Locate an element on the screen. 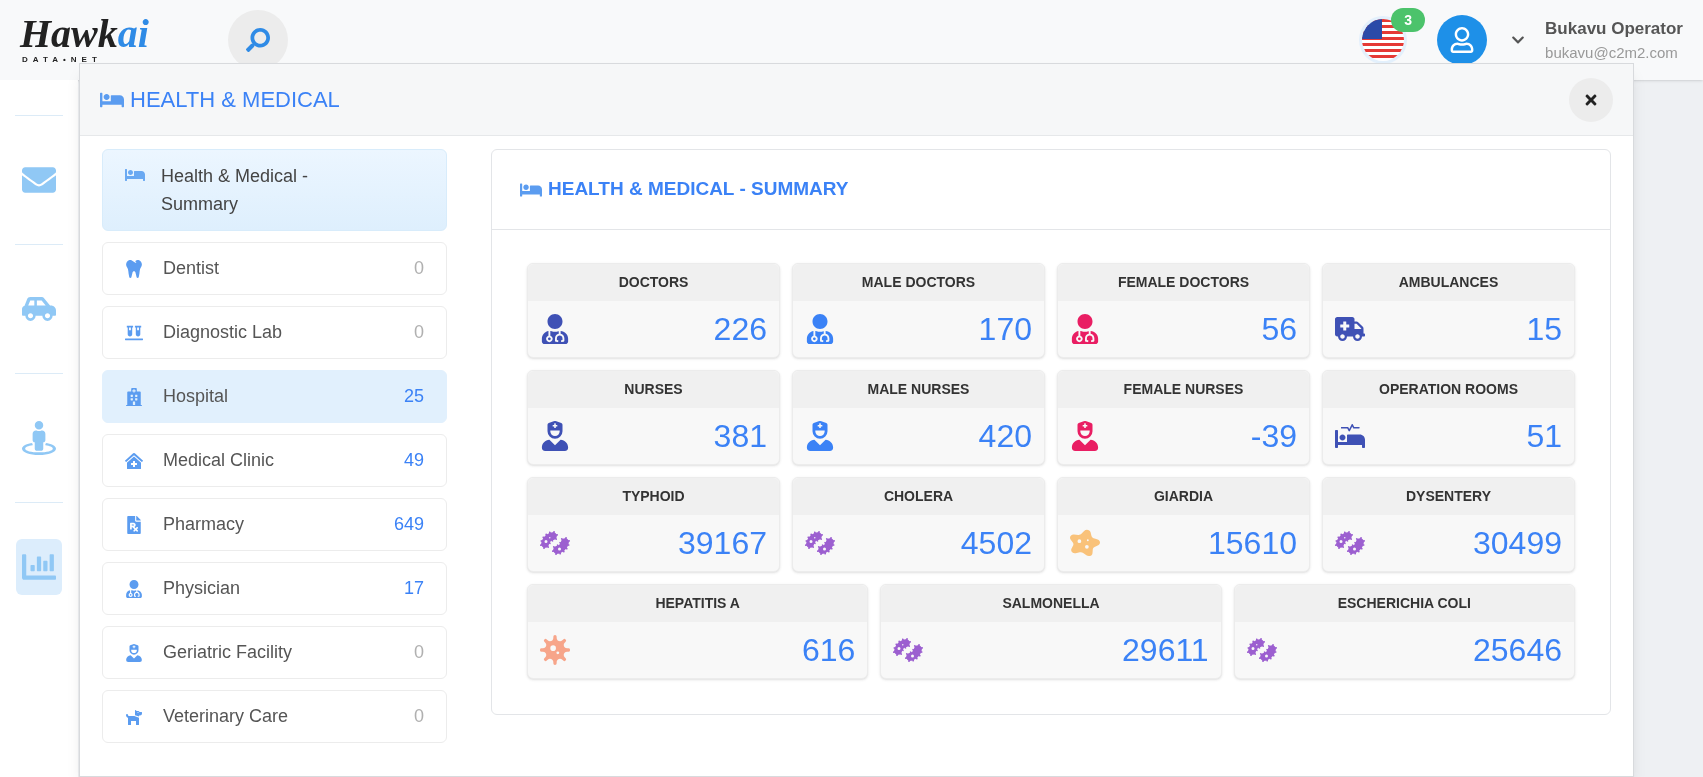 This screenshot has width=1703, height=777. hospital-building-icon is located at coordinates (134, 396).